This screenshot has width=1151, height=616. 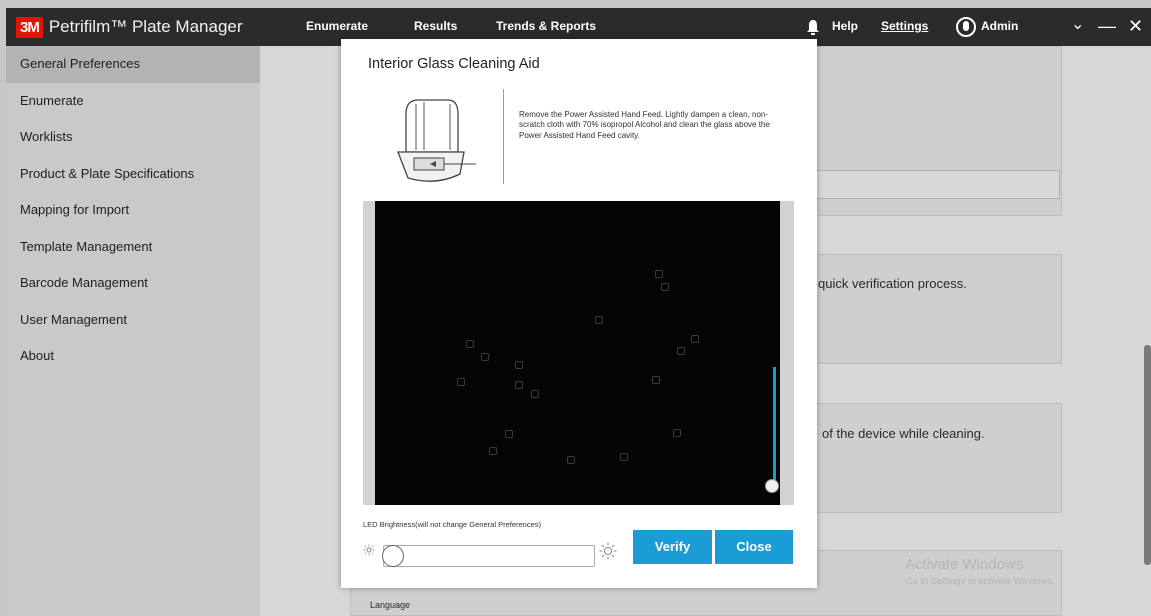 What do you see at coordinates (966, 27) in the screenshot?
I see `user-avatar-icon` at bounding box center [966, 27].